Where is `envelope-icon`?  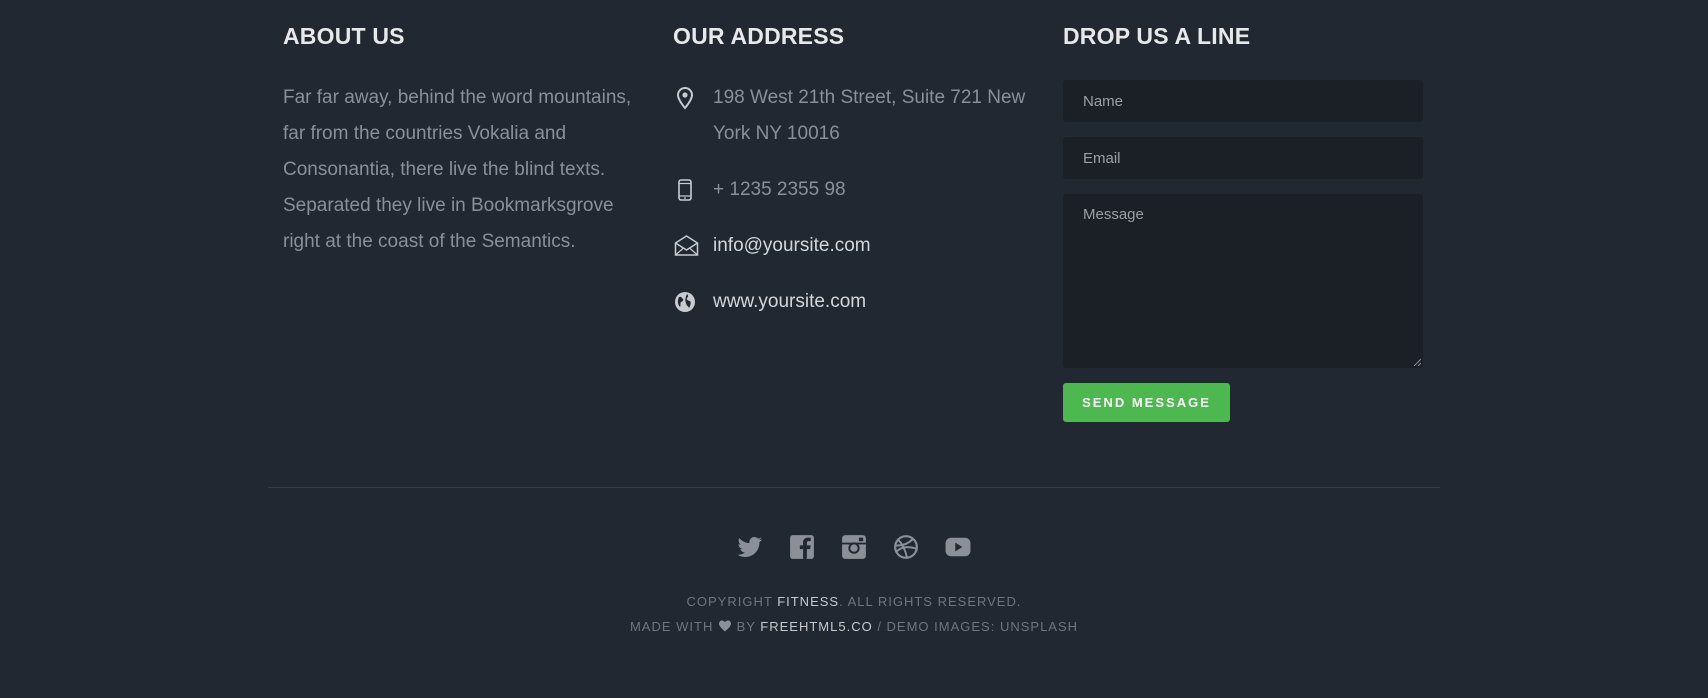 envelope-icon is located at coordinates (693, 246).